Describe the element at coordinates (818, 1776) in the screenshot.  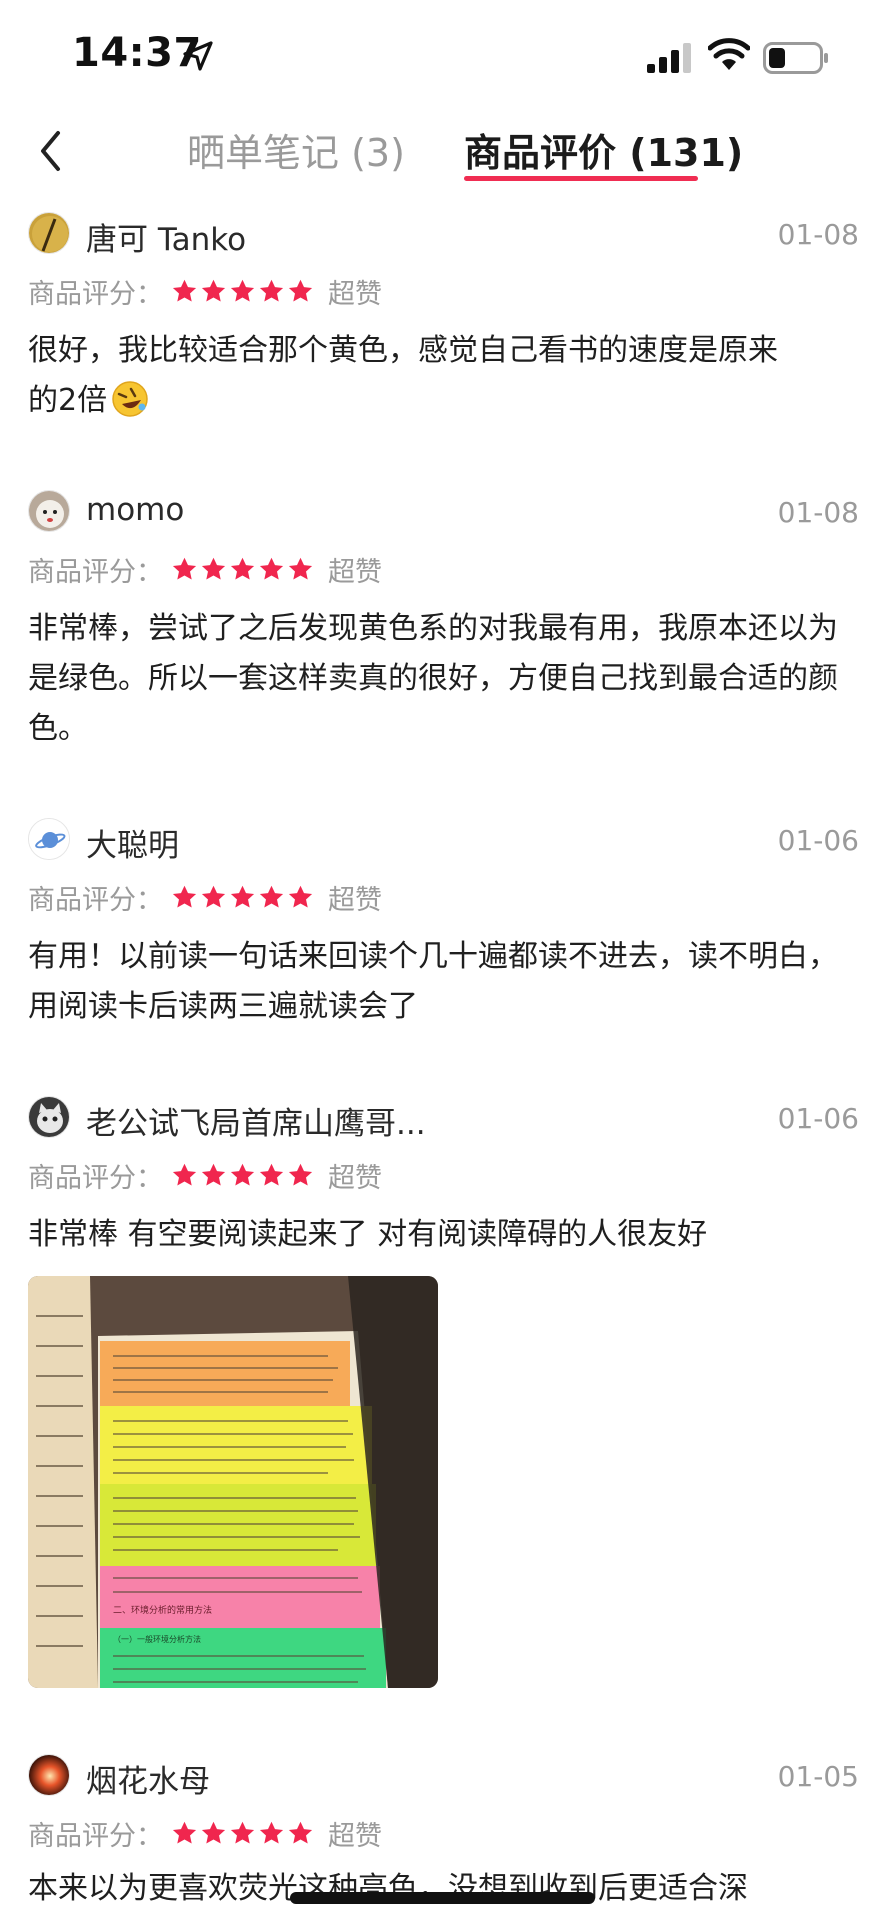
I see `review-date: 01-05` at that location.